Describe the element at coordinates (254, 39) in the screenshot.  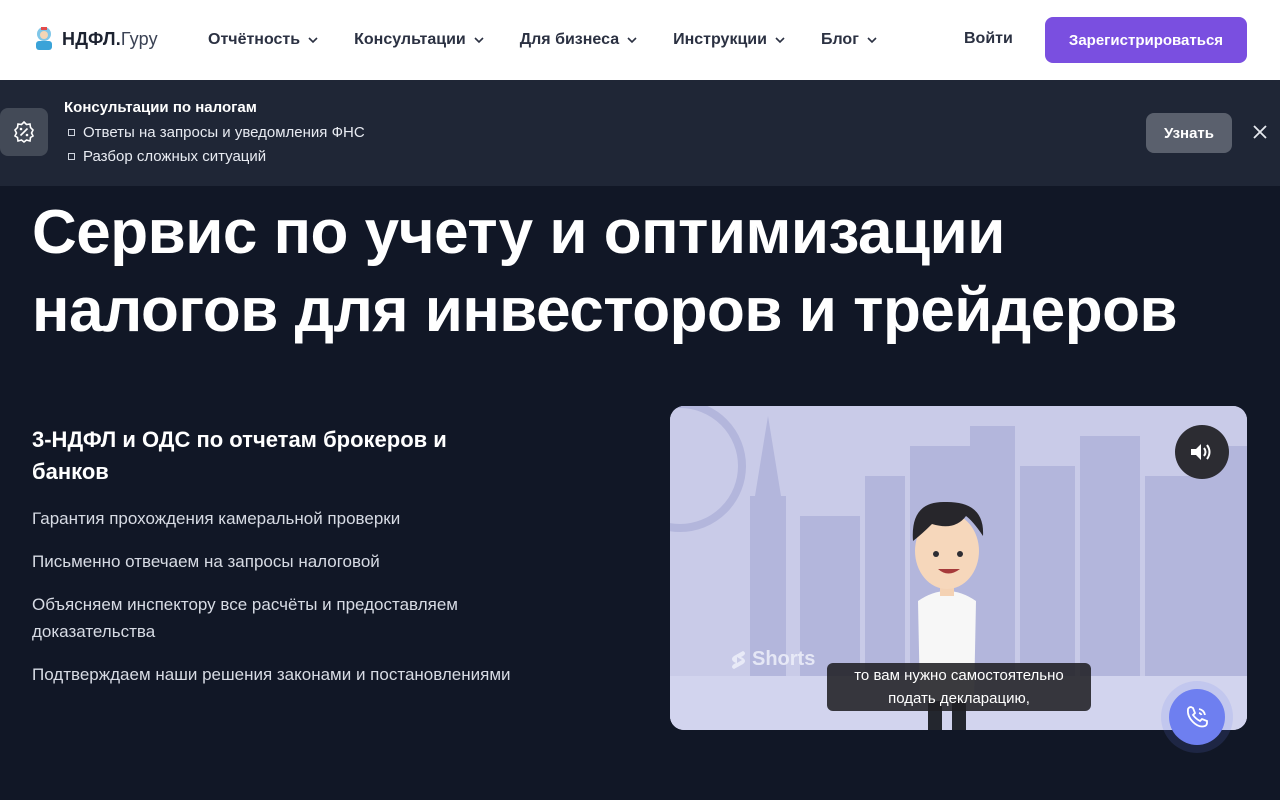
I see `nav-item-label: Отчётность` at that location.